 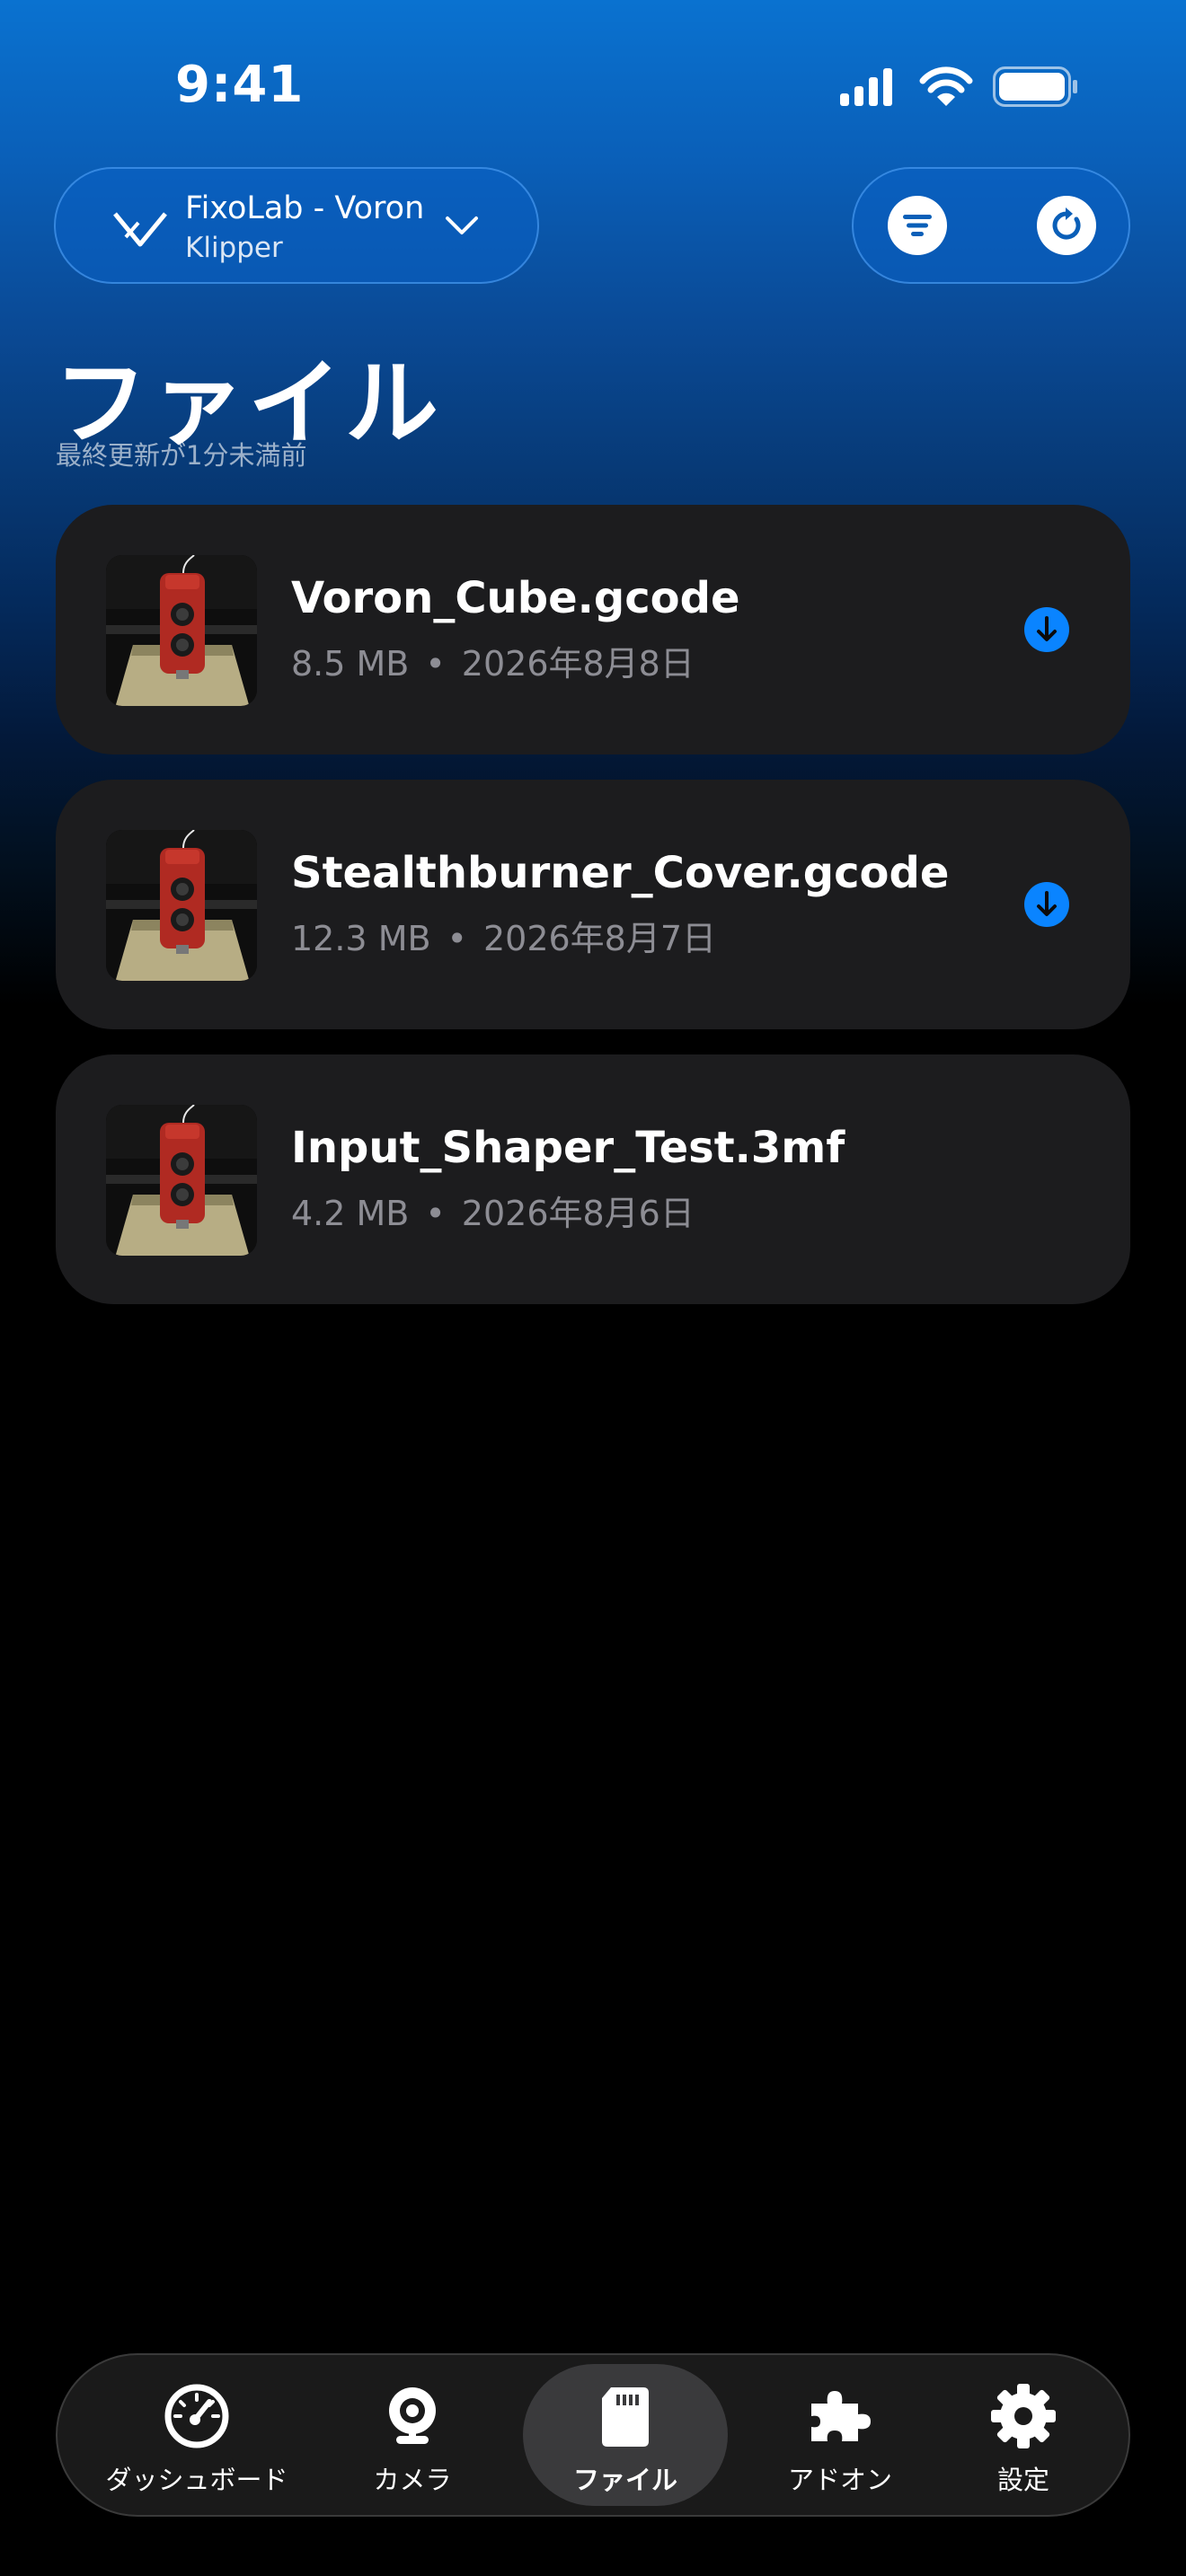 I want to click on tab-settings: 設定, so click(x=1023, y=2435).